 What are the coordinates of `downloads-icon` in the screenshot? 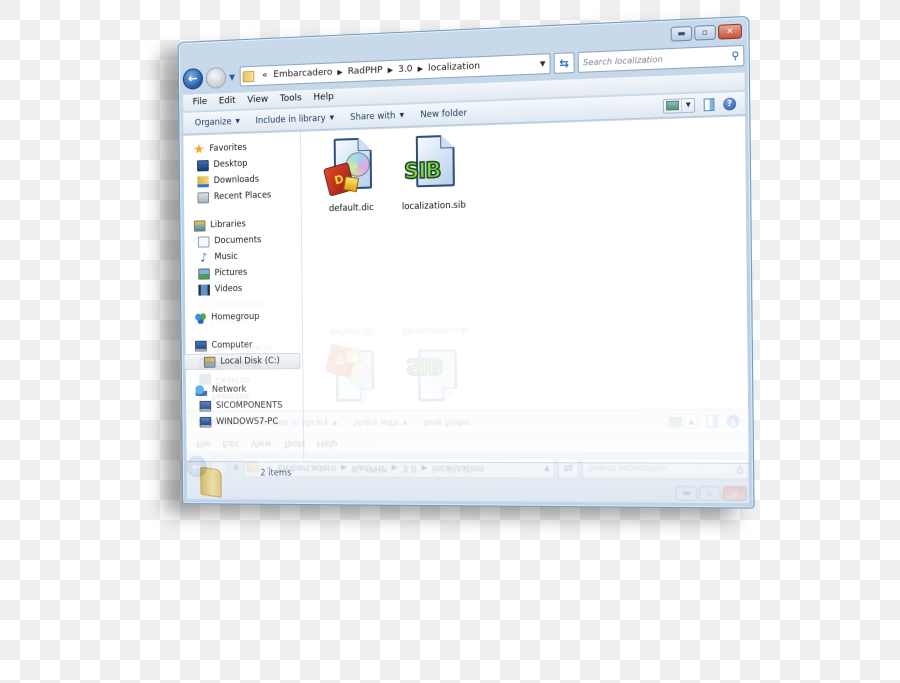 It's located at (203, 181).